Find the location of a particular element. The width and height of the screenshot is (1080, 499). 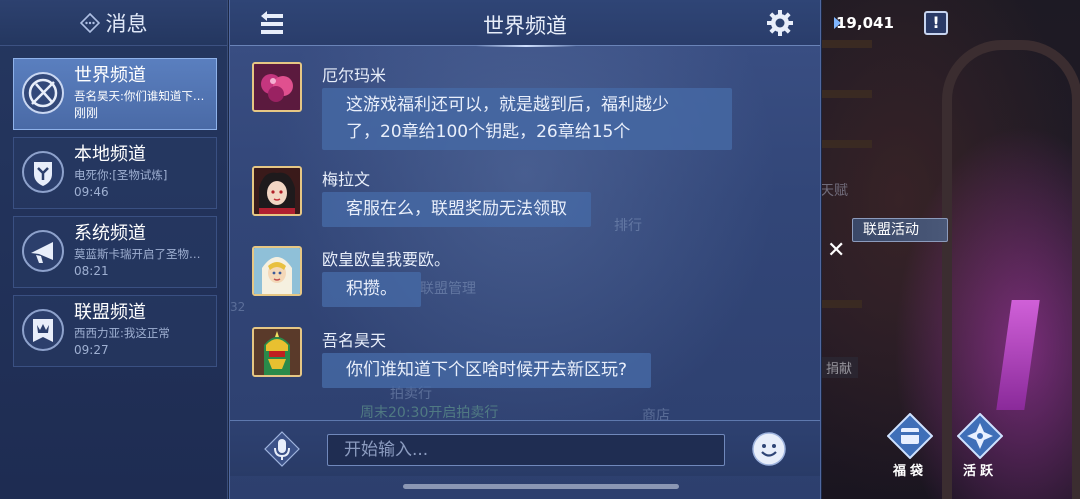

chat-message: 吾名昊天 你们谁知道下个区啥时候开去新区玩? is located at coordinates (522, 355).